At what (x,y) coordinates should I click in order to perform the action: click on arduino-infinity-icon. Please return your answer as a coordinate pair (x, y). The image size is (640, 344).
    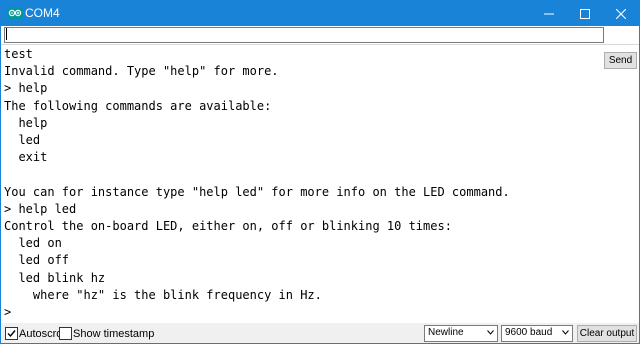
    Looking at the image, I should click on (15, 13).